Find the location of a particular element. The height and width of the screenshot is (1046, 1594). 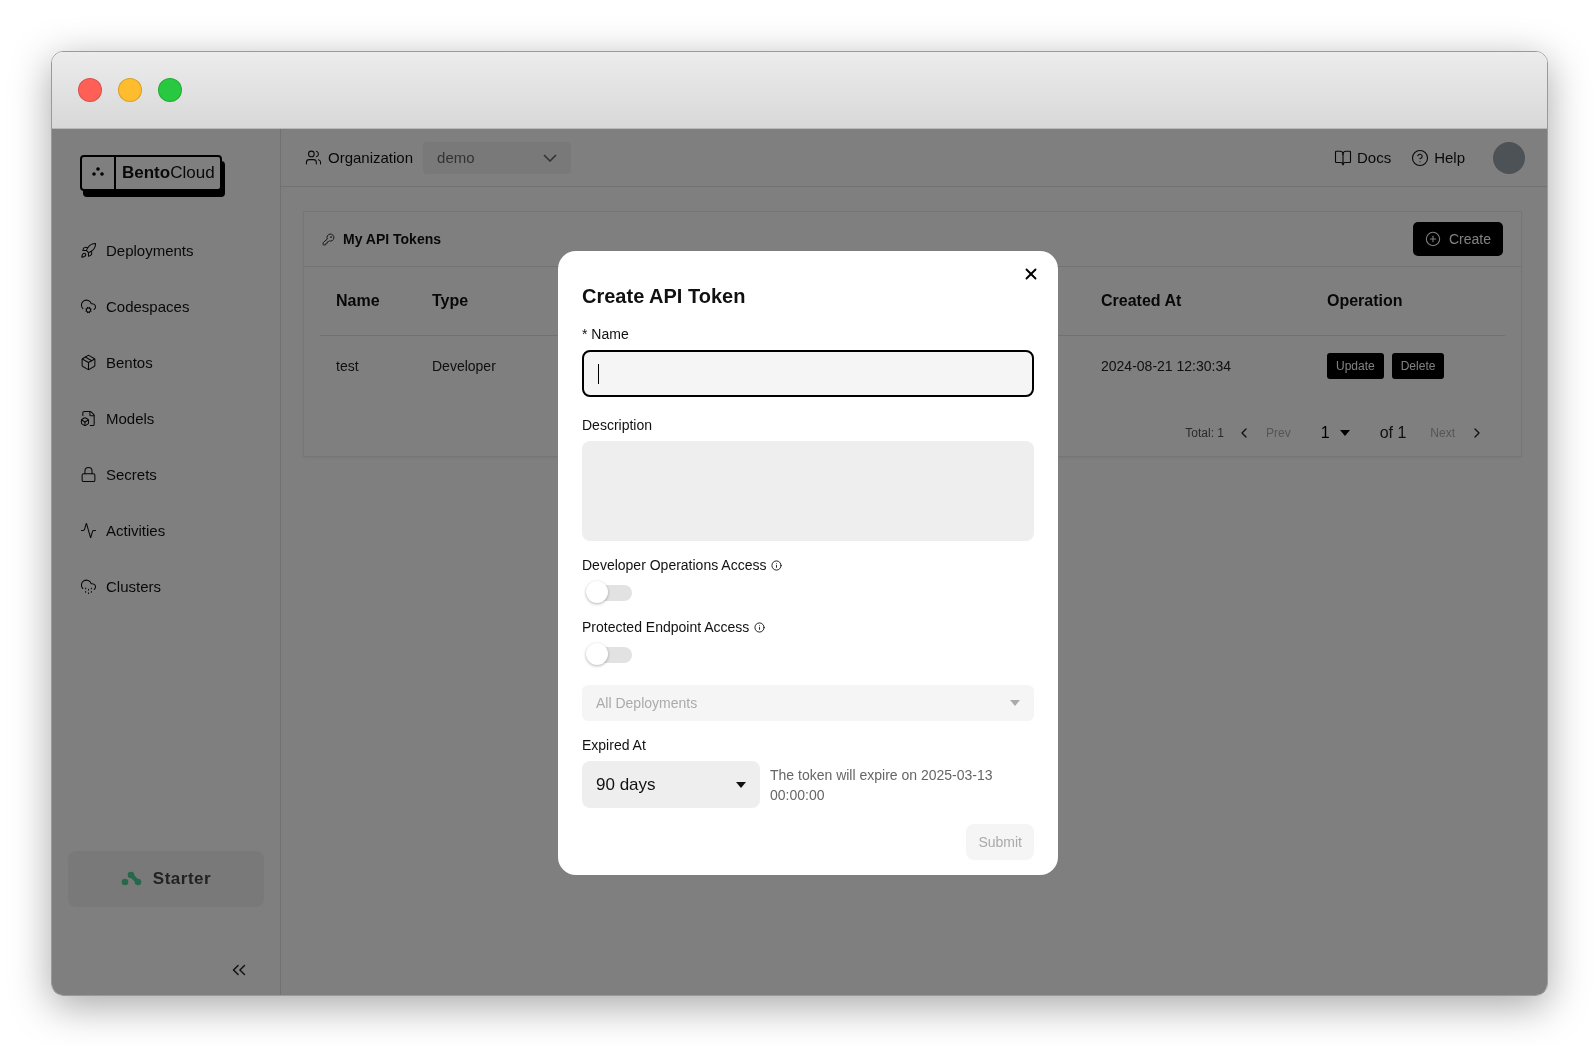

card-title: My API Tokens is located at coordinates (382, 239).